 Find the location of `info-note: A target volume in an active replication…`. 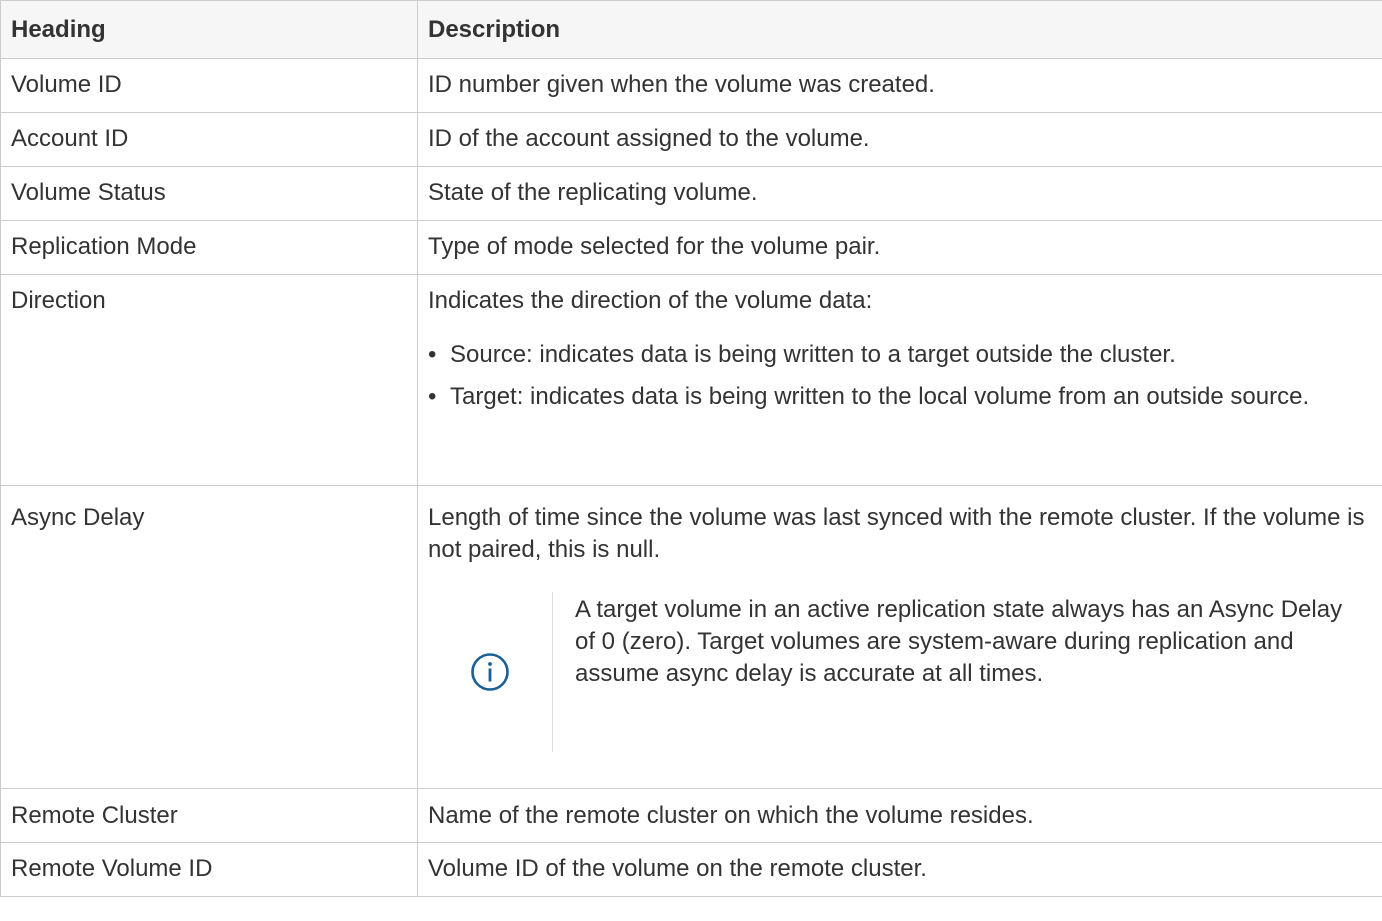

info-note: A target volume in an active replication… is located at coordinates (898, 672).